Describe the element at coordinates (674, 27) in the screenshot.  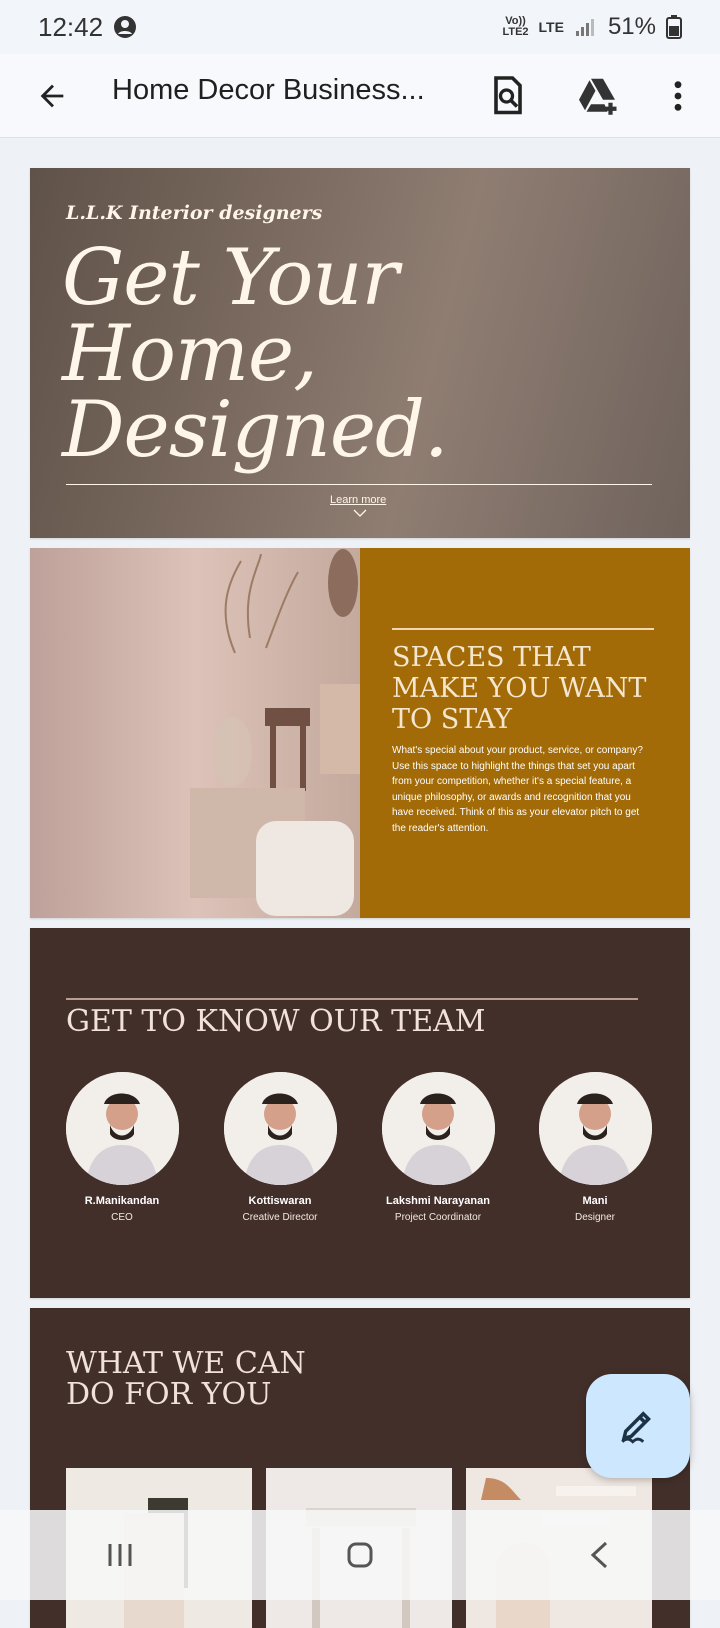
I see `battery-icon` at that location.